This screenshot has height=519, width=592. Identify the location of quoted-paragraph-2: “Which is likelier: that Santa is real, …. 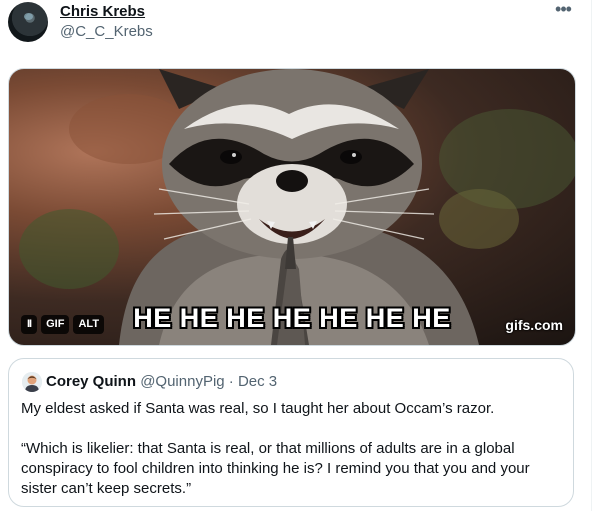
(275, 468).